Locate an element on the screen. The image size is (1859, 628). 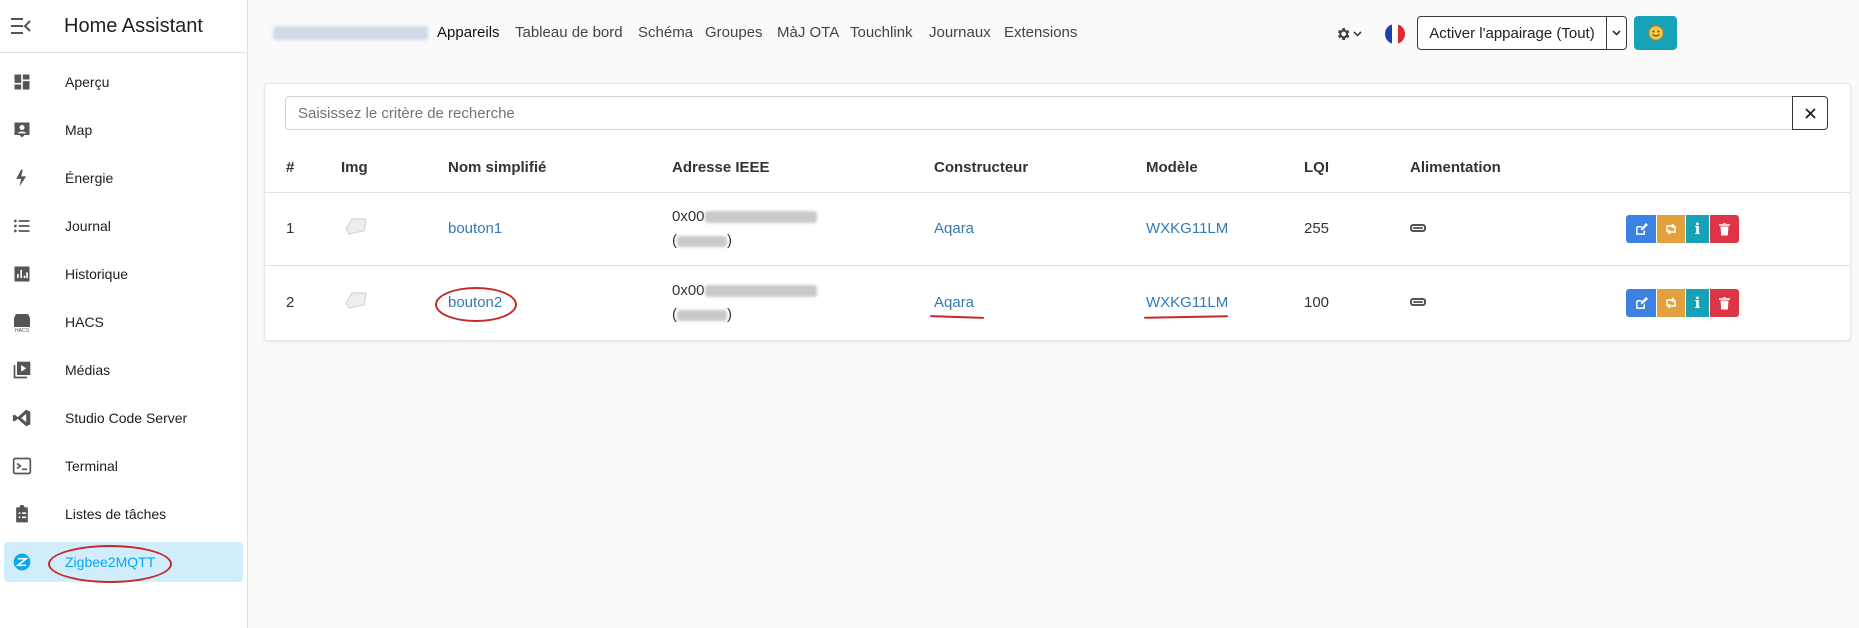
nav-ota: MàJ OTA is located at coordinates (808, 32).